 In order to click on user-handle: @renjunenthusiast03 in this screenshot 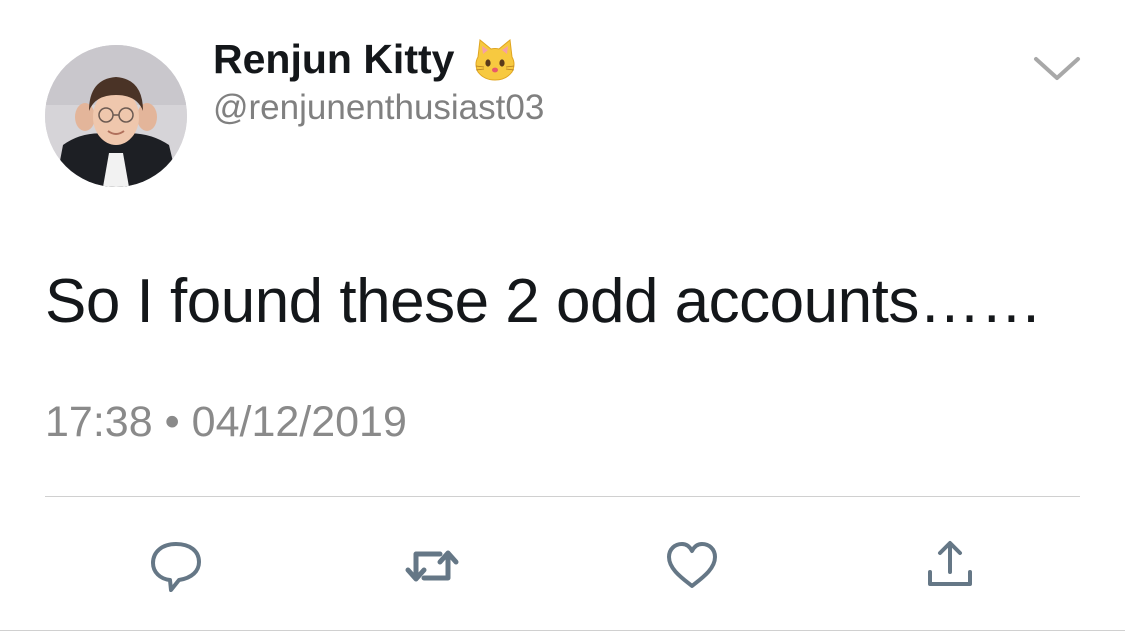, I will do `click(378, 108)`.